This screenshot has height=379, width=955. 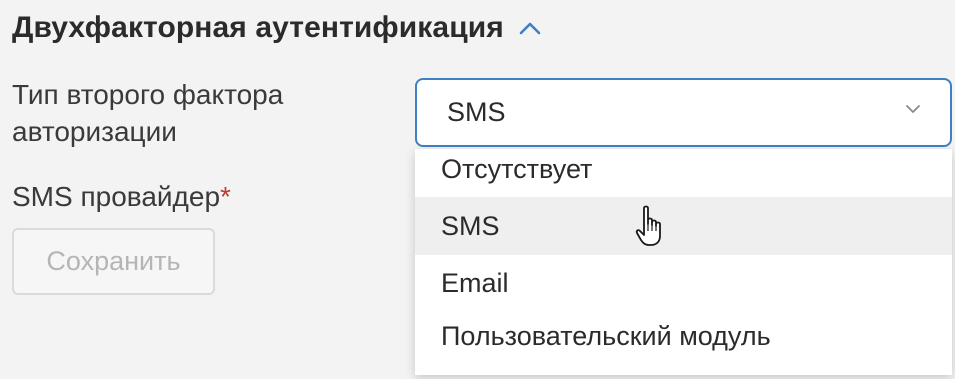 I want to click on save-button: Сохранить, so click(x=113, y=261).